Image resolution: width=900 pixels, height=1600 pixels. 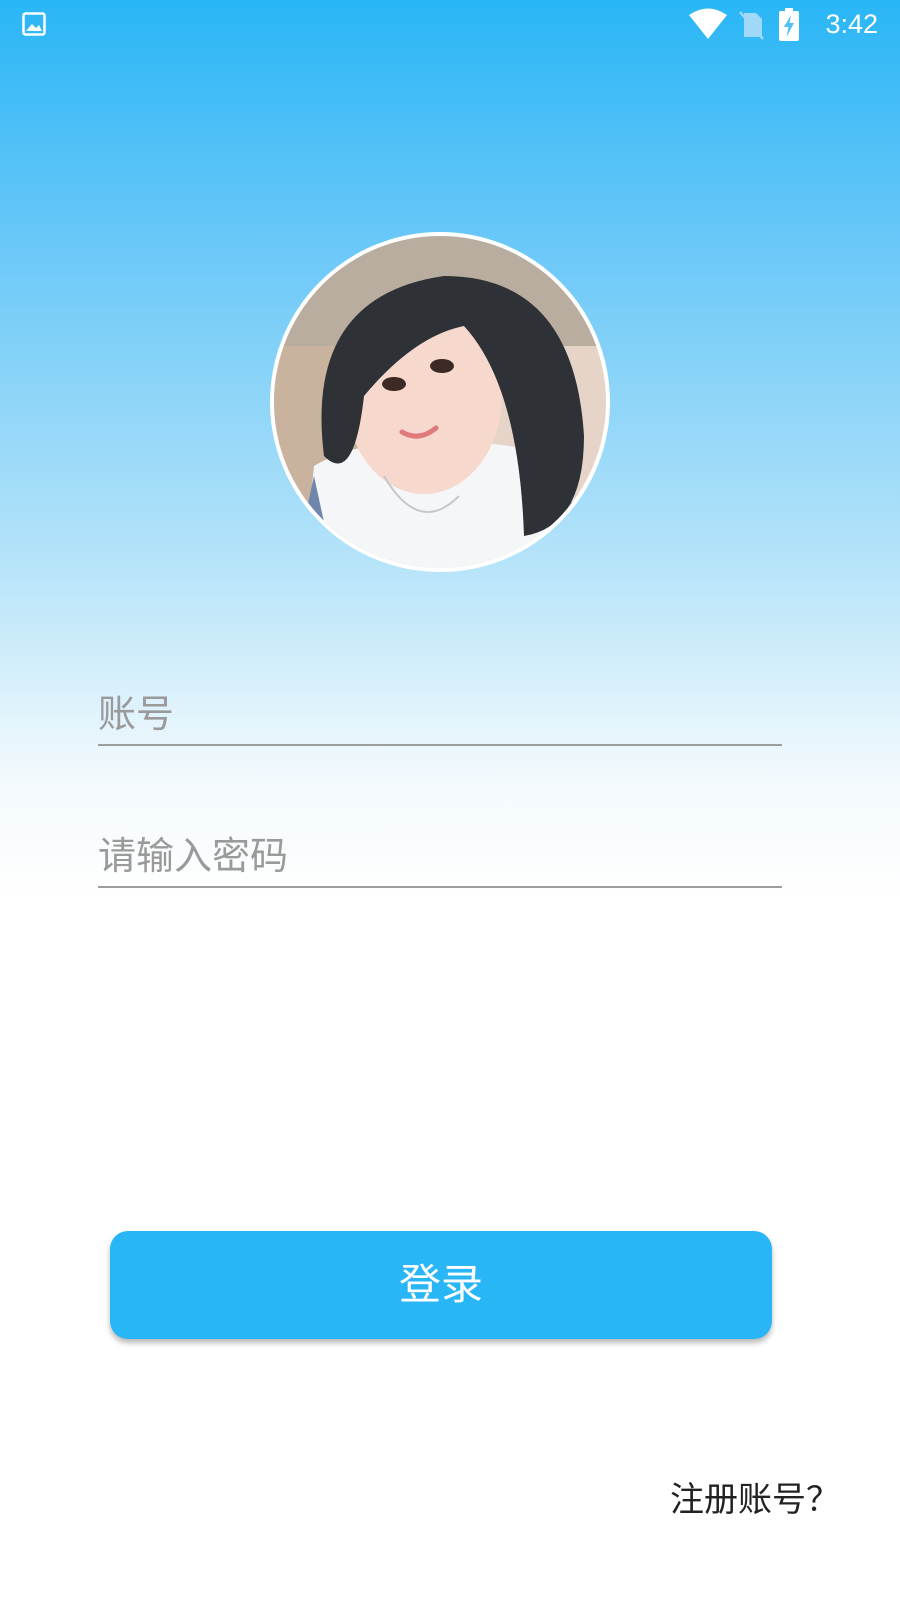 I want to click on avatar, so click(x=440, y=402).